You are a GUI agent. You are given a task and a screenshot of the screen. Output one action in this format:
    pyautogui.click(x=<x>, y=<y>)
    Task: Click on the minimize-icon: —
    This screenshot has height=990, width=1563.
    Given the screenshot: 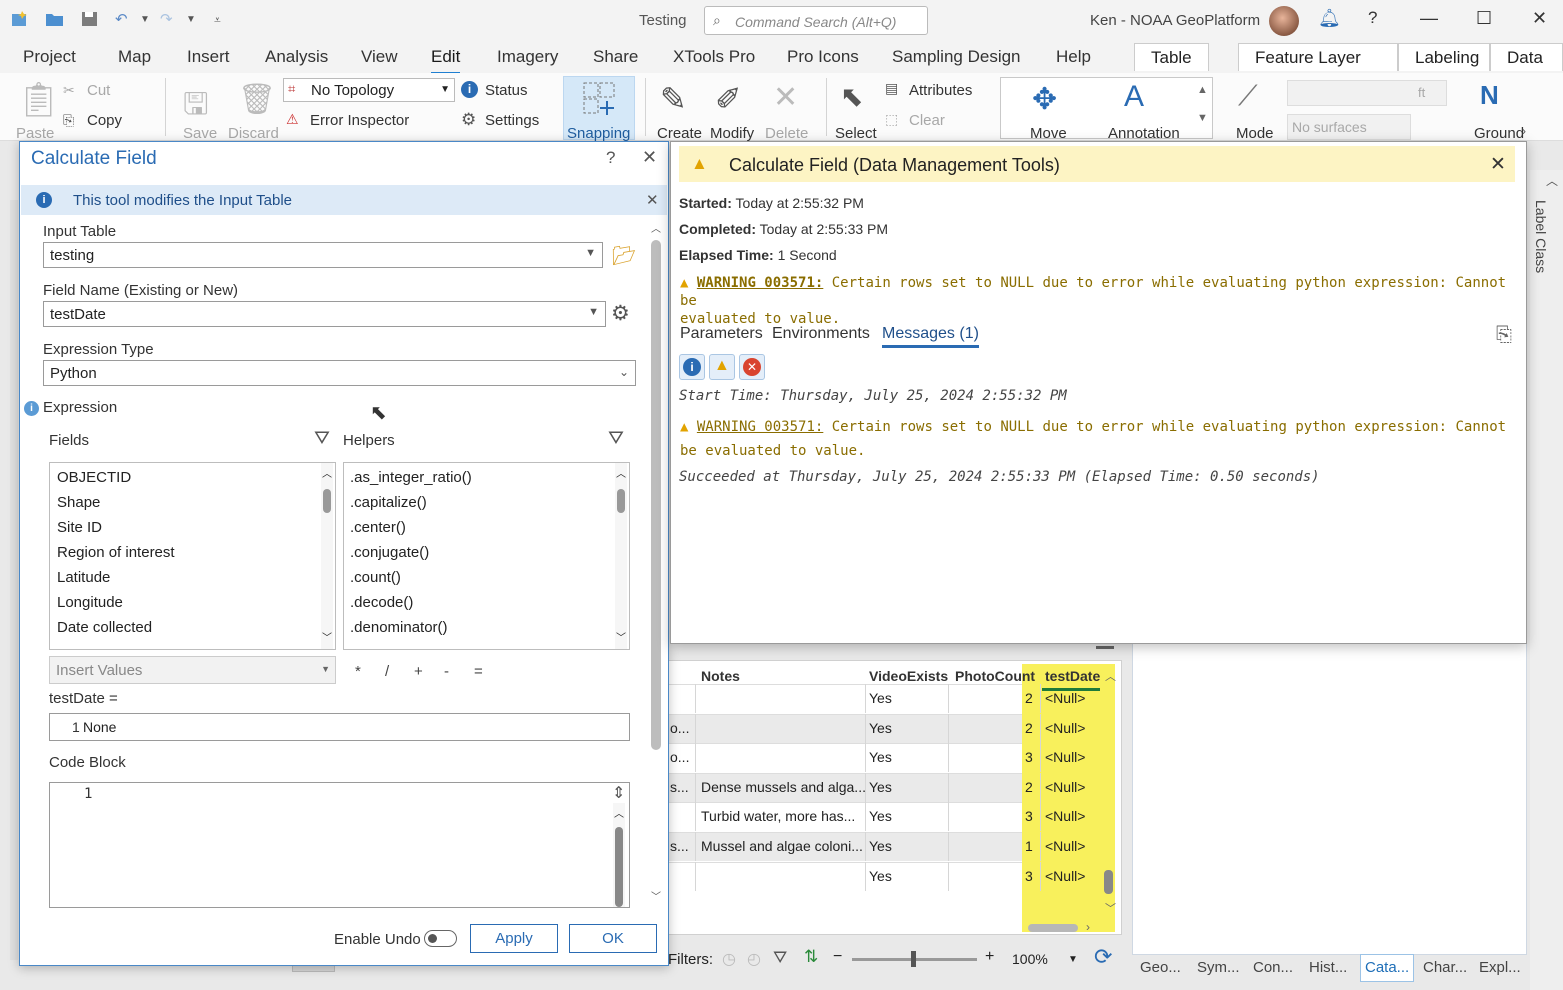 What is the action you would take?
    pyautogui.click(x=1429, y=18)
    